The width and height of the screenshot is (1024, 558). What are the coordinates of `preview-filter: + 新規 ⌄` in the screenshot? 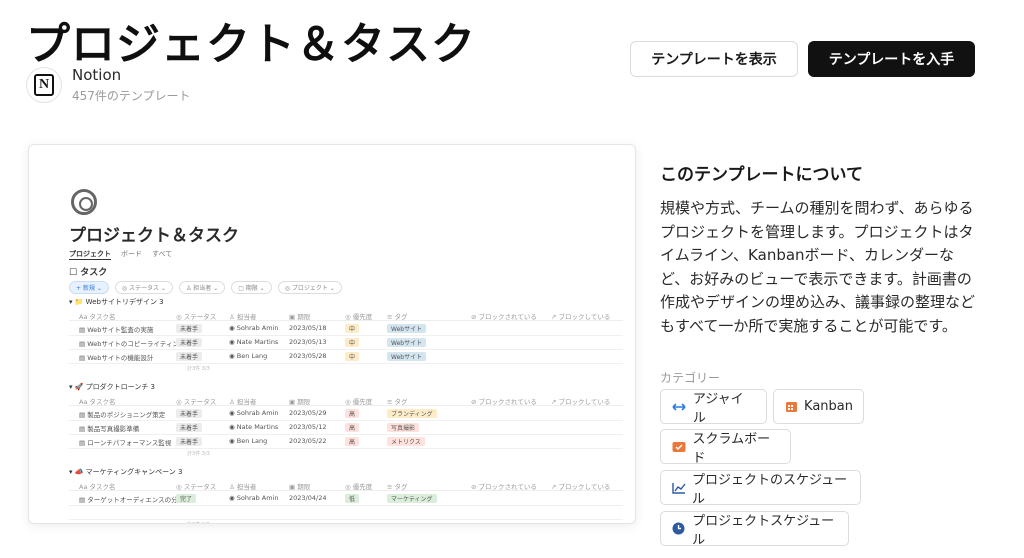 It's located at (89, 287).